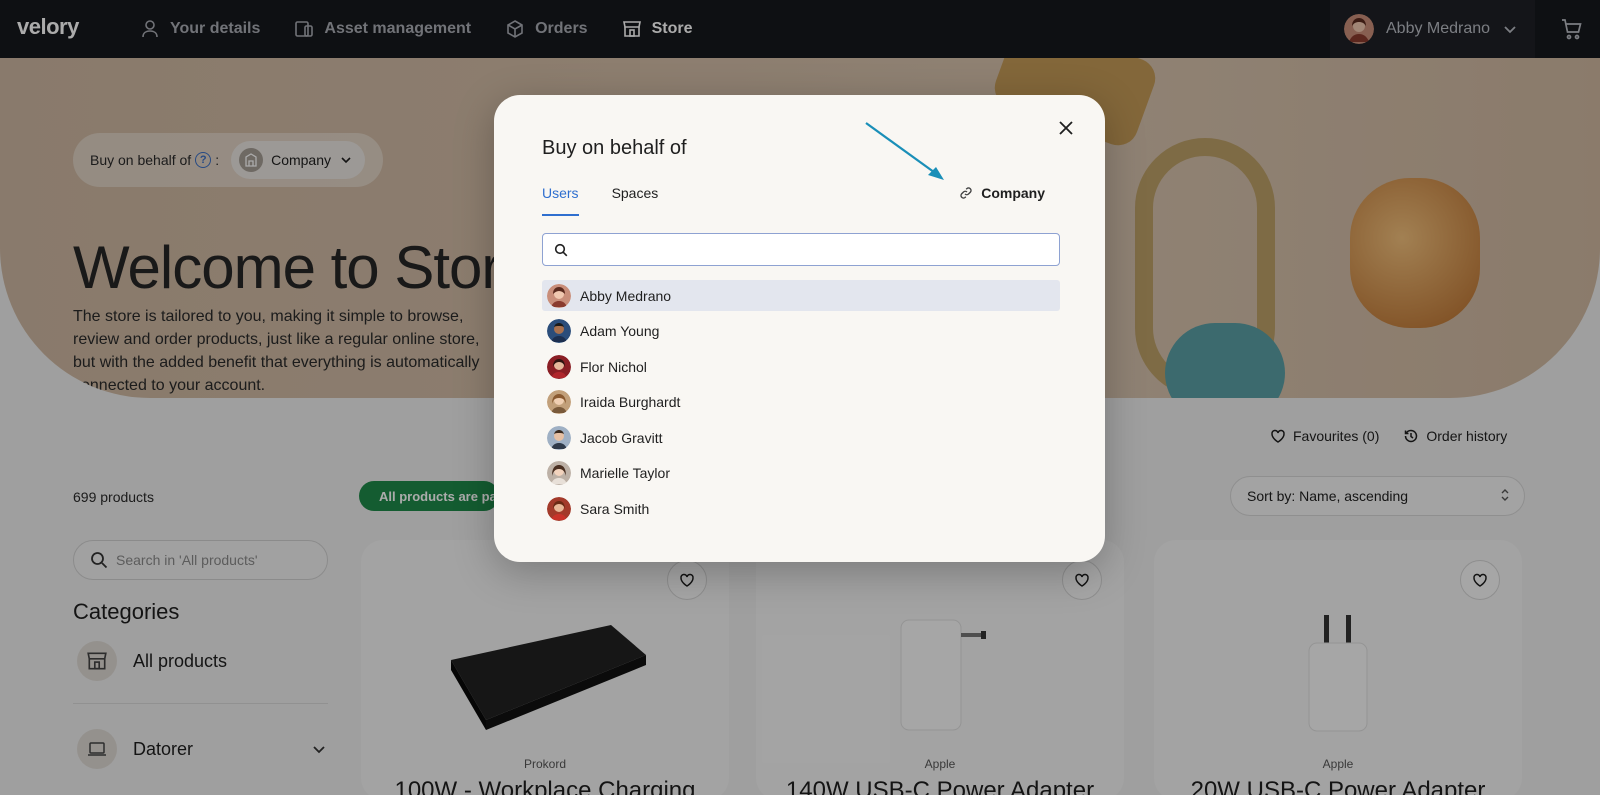 The width and height of the screenshot is (1600, 795). Describe the element at coordinates (615, 508) in the screenshot. I see `user-name: Sara Smith` at that location.